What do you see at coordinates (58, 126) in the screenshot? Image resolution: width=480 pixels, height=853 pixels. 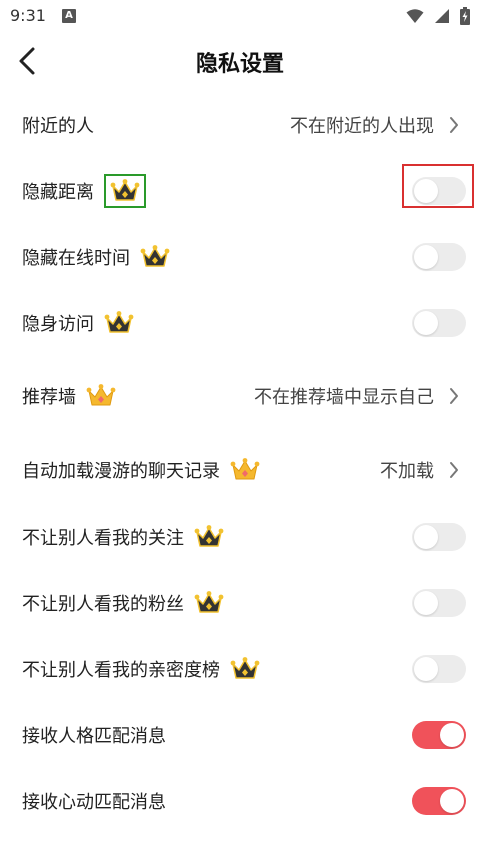 I see `setting-label: 附近的人` at bounding box center [58, 126].